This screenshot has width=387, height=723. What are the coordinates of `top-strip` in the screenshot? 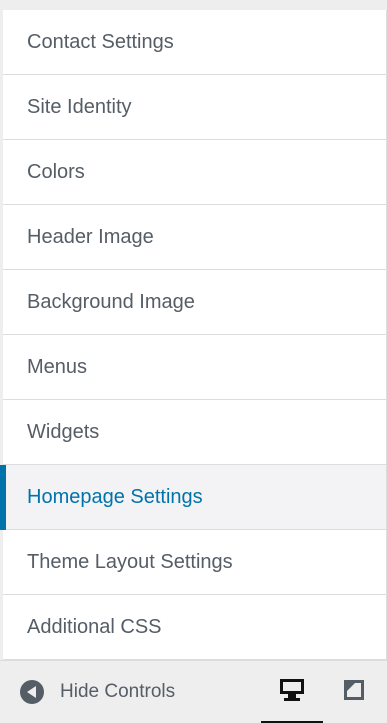 It's located at (193, 5).